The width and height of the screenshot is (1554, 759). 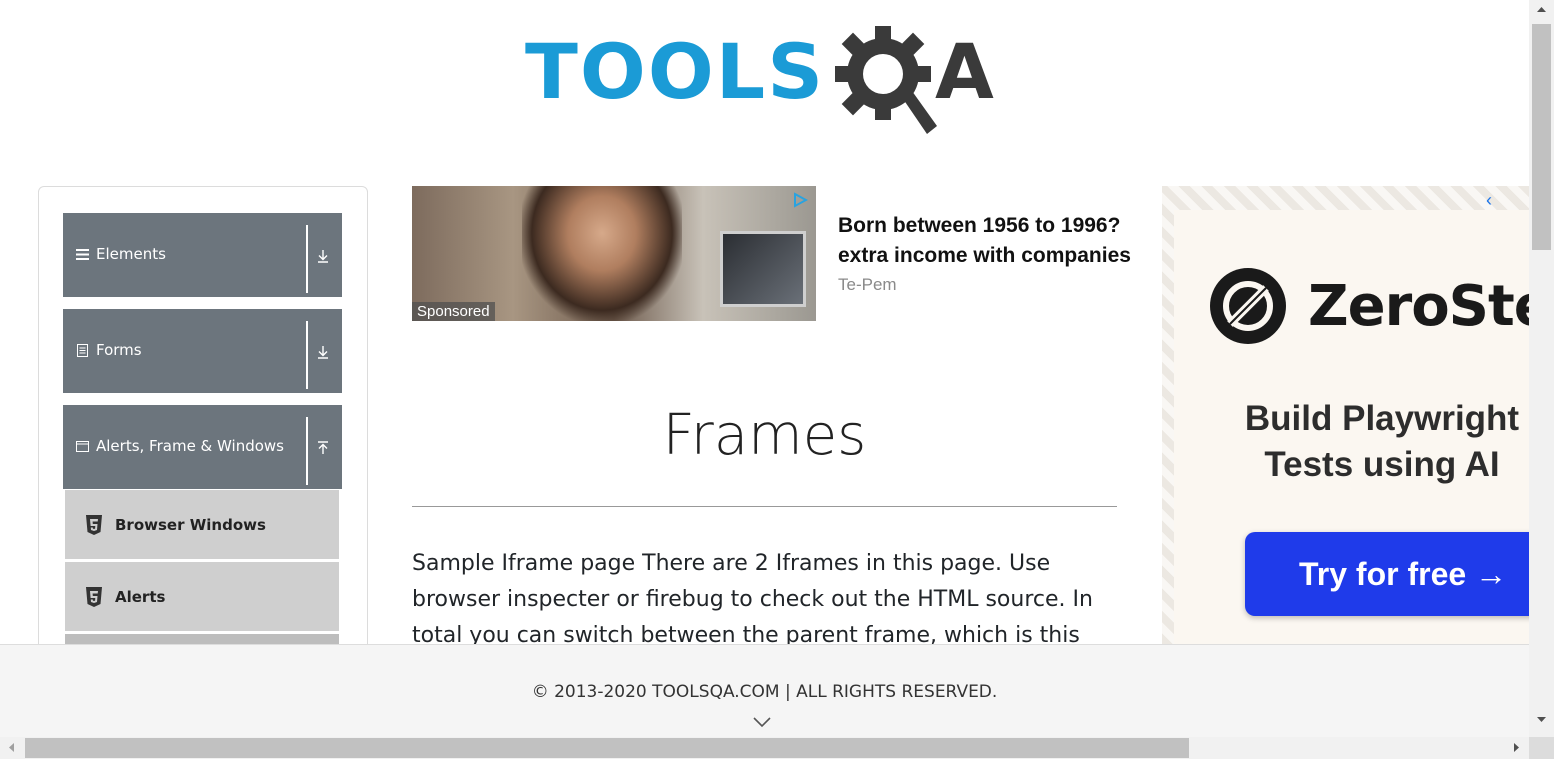 I want to click on sidebar-item-label: Alerts, so click(x=140, y=597).